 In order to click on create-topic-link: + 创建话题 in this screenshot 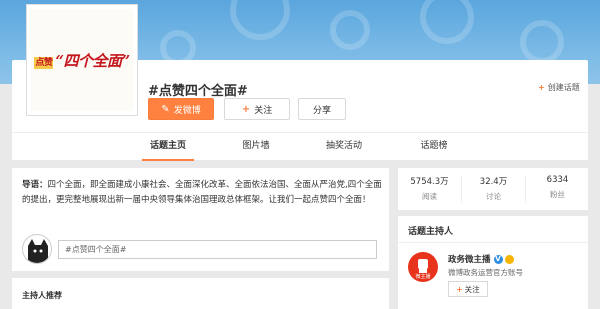, I will do `click(559, 87)`.